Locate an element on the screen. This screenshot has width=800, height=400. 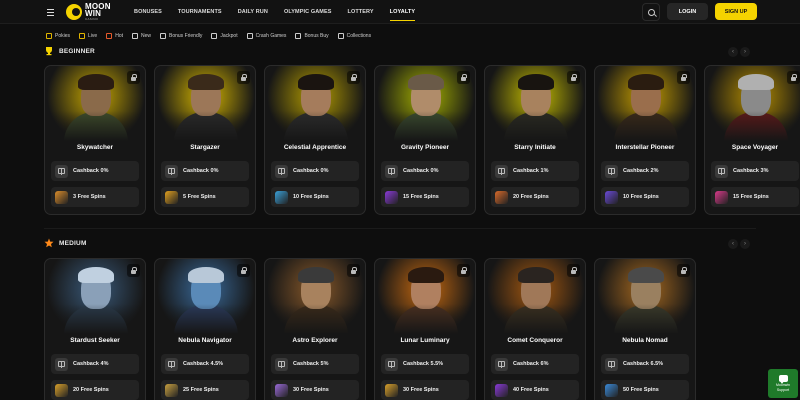
category-label: Crash Games is located at coordinates (271, 36).